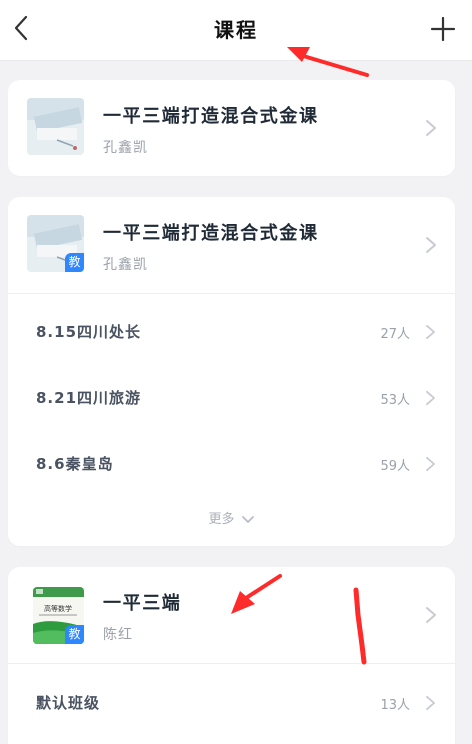  I want to click on page-title: 课程, so click(236, 30).